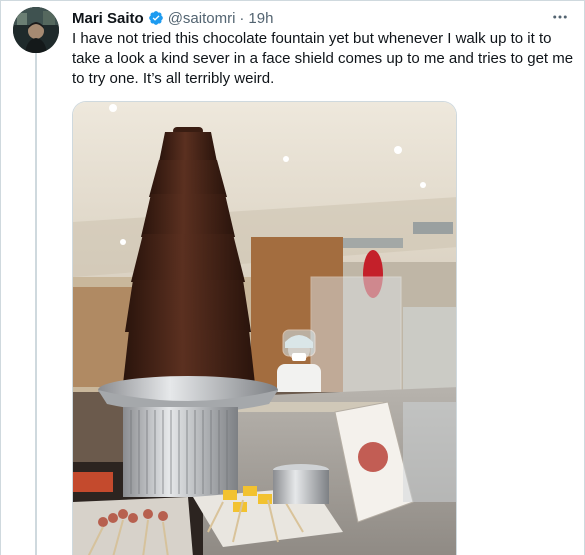 The width and height of the screenshot is (585, 555). Describe the element at coordinates (36, 304) in the screenshot. I see `thread-line` at that location.